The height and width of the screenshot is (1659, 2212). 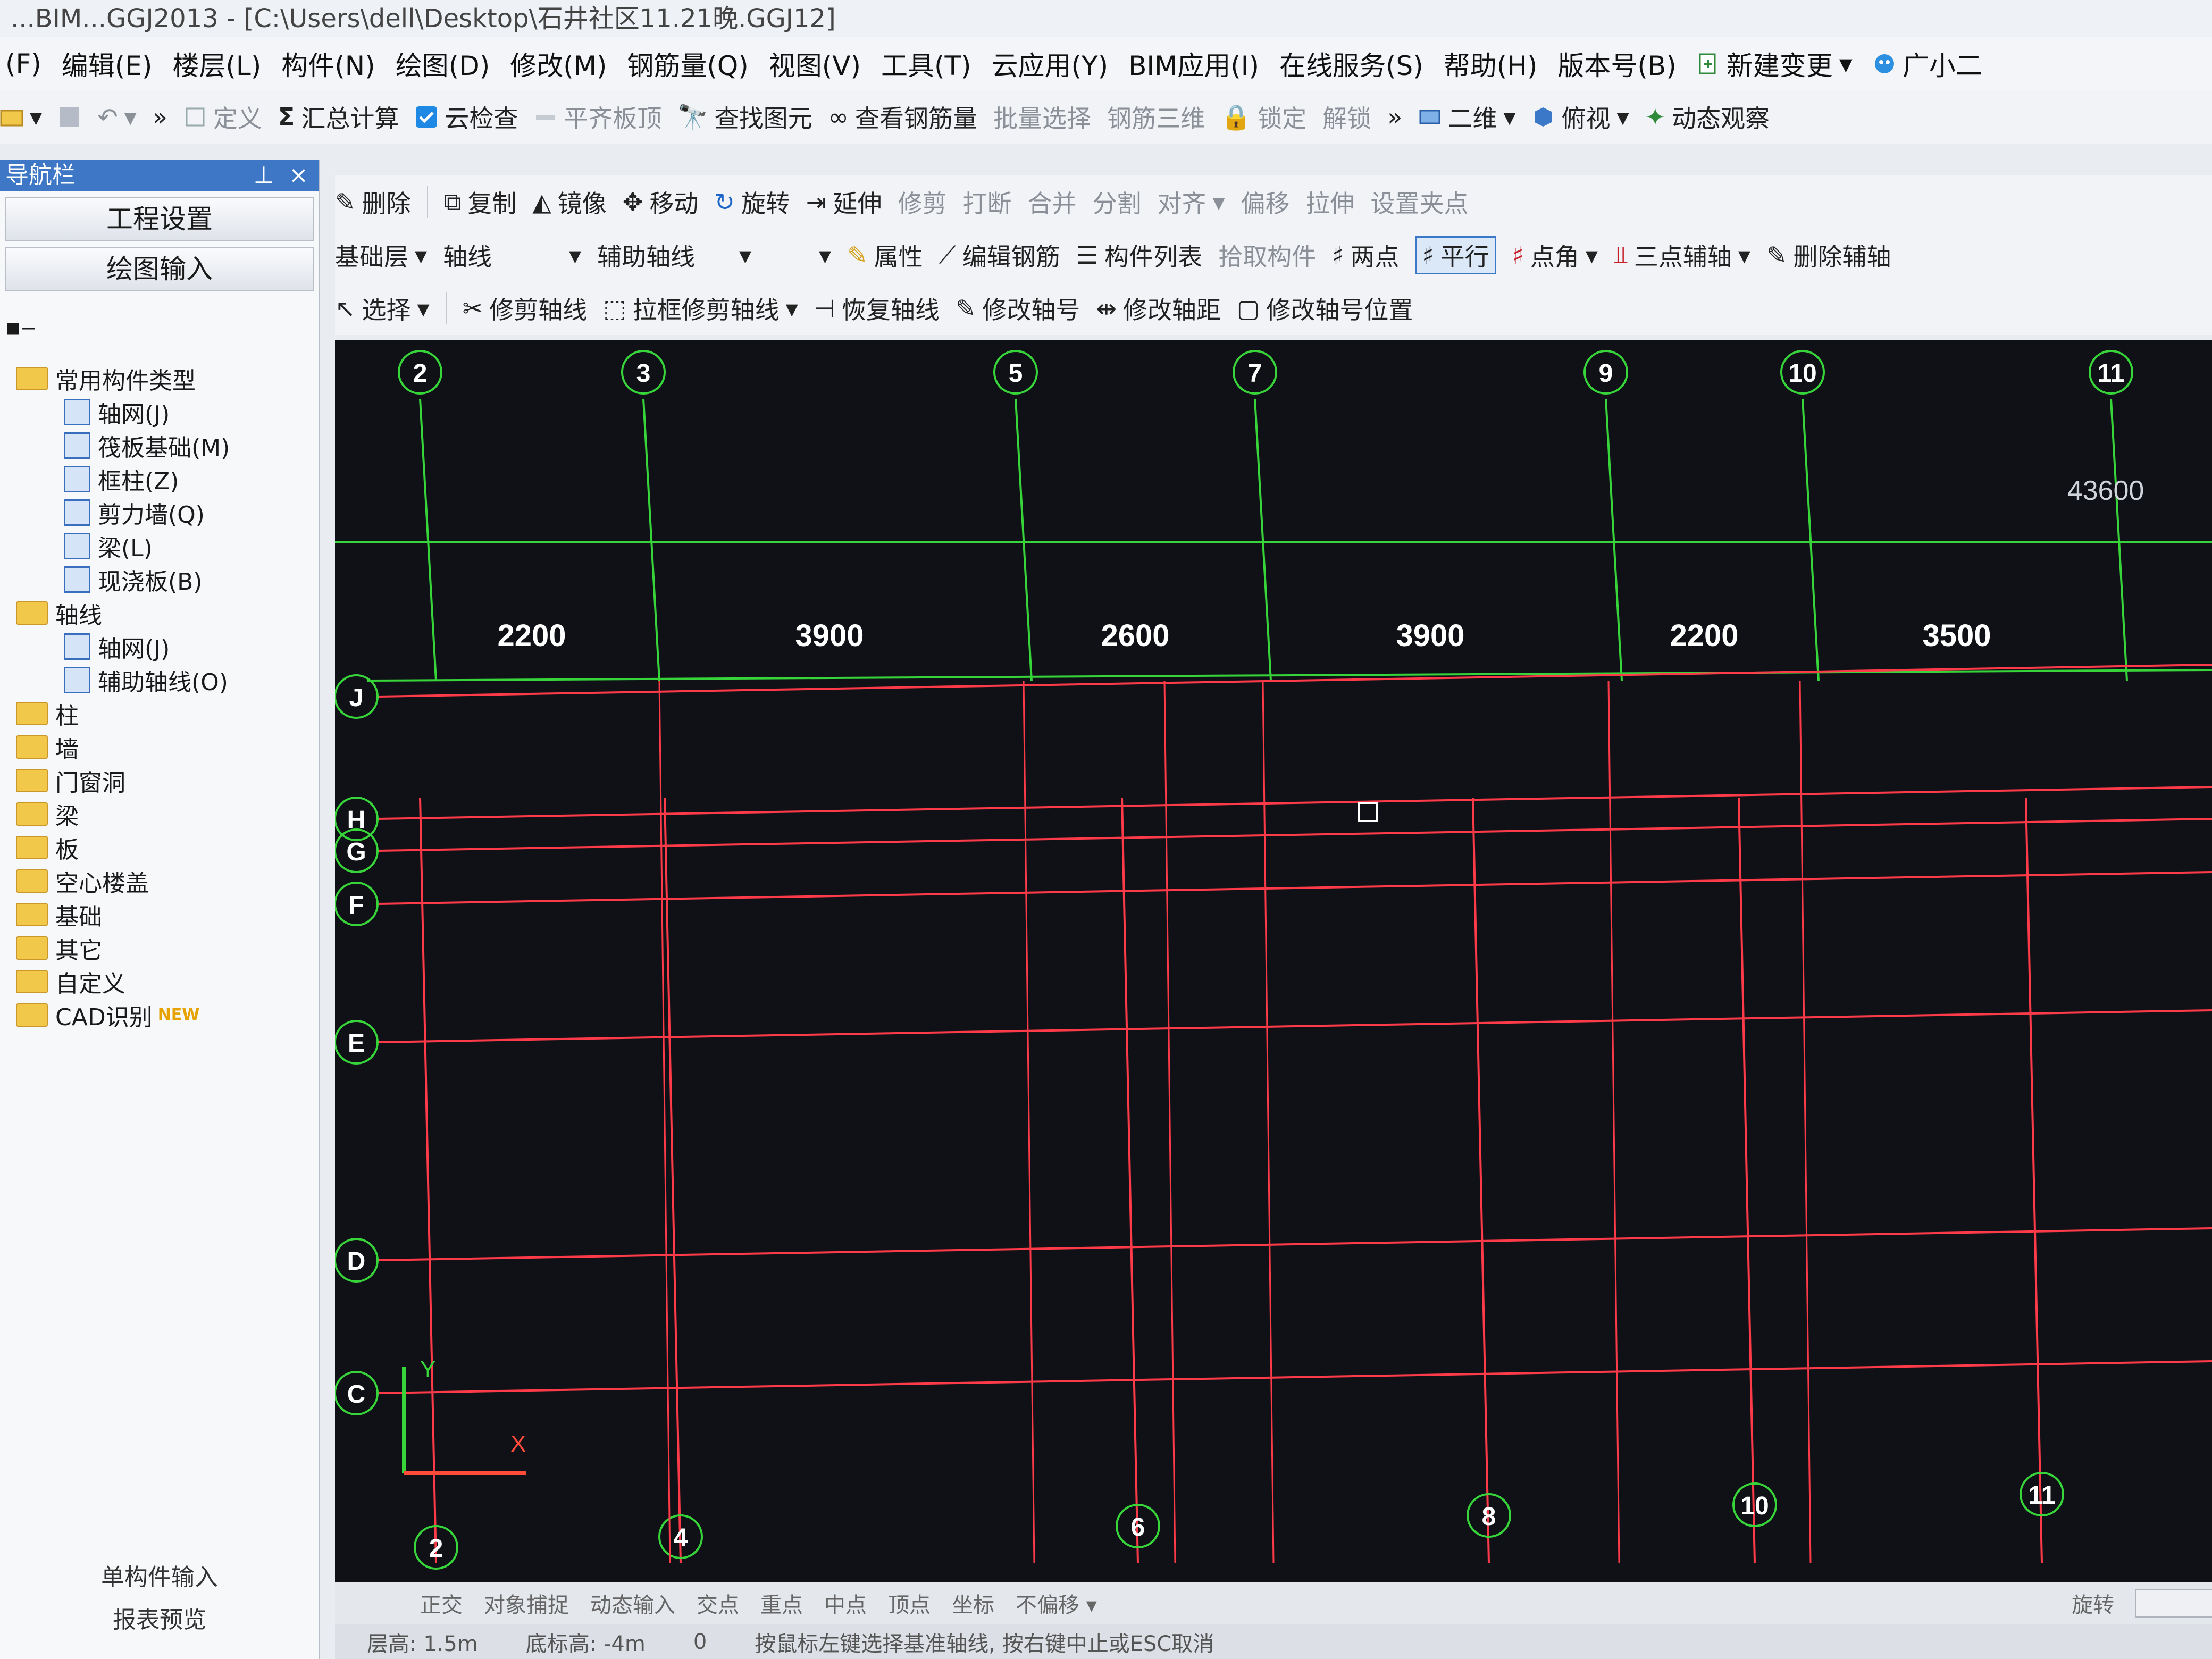 I want to click on two-point-button: ♯ 两点, so click(x=1365, y=255).